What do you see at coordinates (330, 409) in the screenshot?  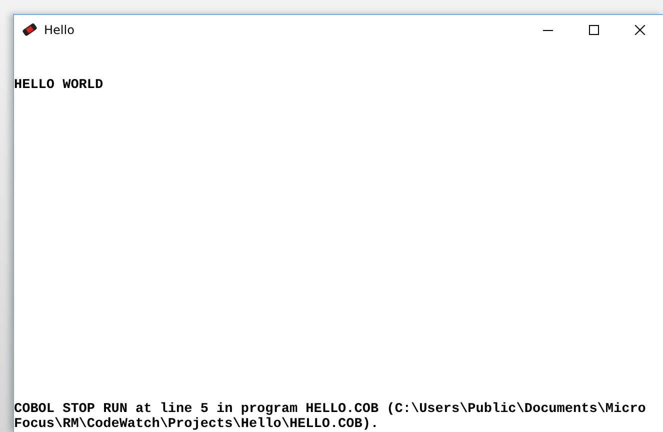 I see `console-output-line: COBOL STOP RUN at line 5 in program HELLO.COB (C:\Users\Public\Documents\Micro` at bounding box center [330, 409].